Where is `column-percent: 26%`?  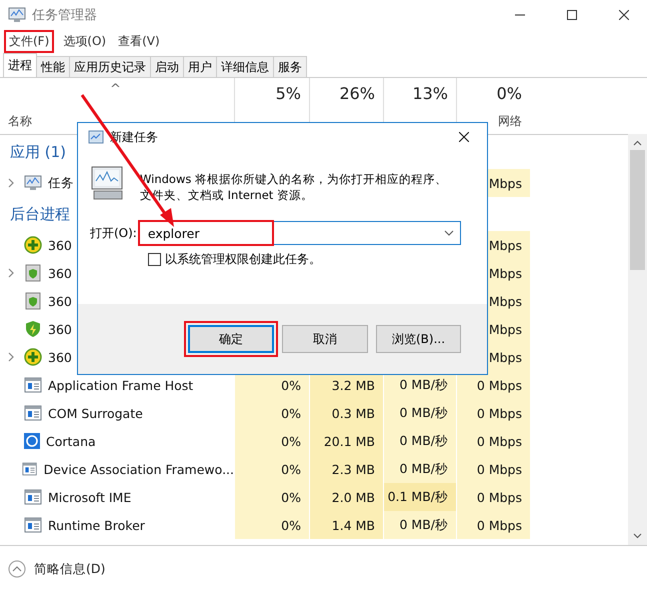 column-percent: 26% is located at coordinates (357, 93).